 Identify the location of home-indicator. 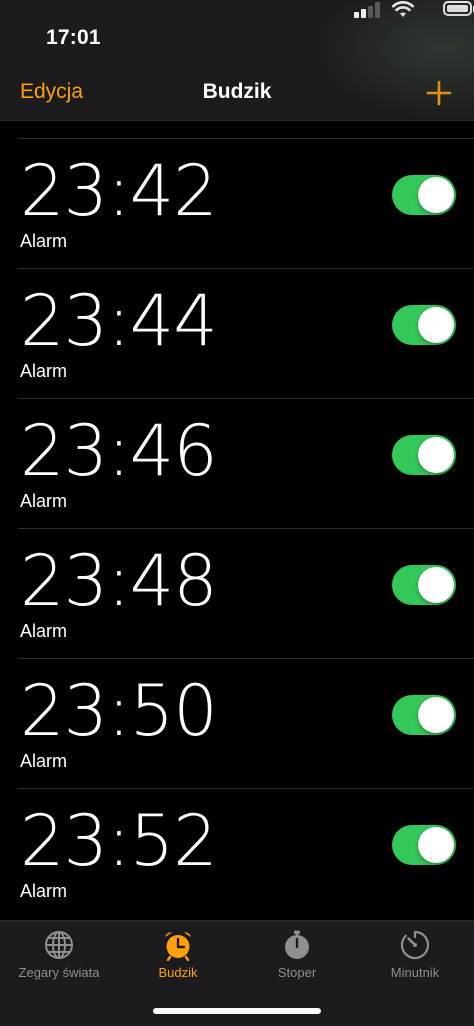
(237, 1011).